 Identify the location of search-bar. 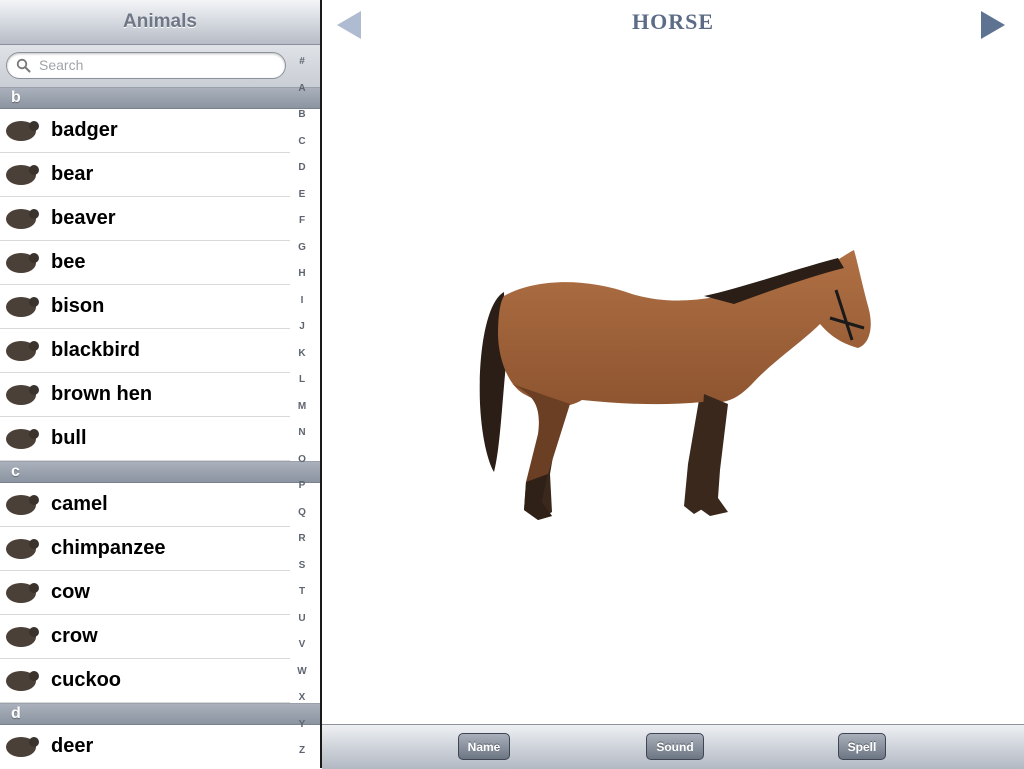
(160, 66).